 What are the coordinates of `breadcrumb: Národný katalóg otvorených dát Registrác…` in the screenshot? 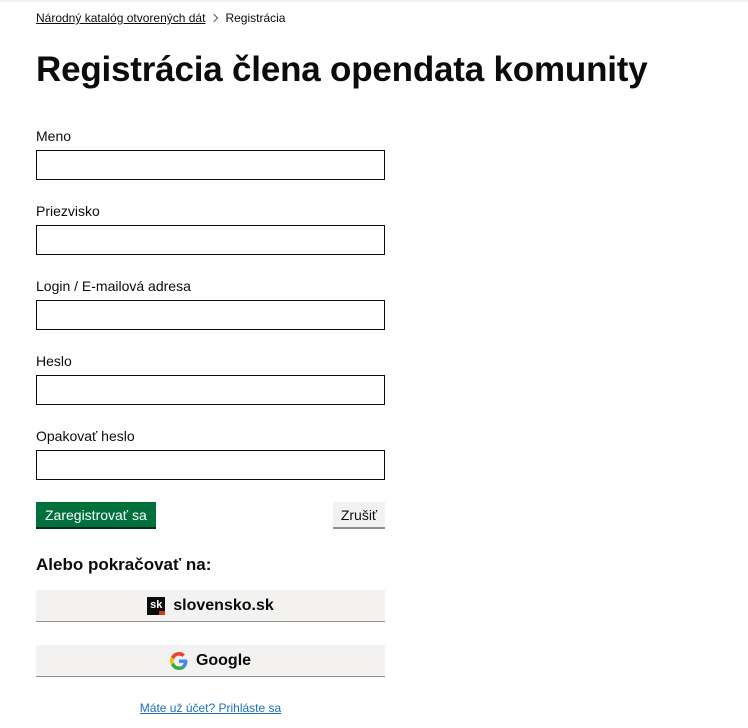 It's located at (160, 18).